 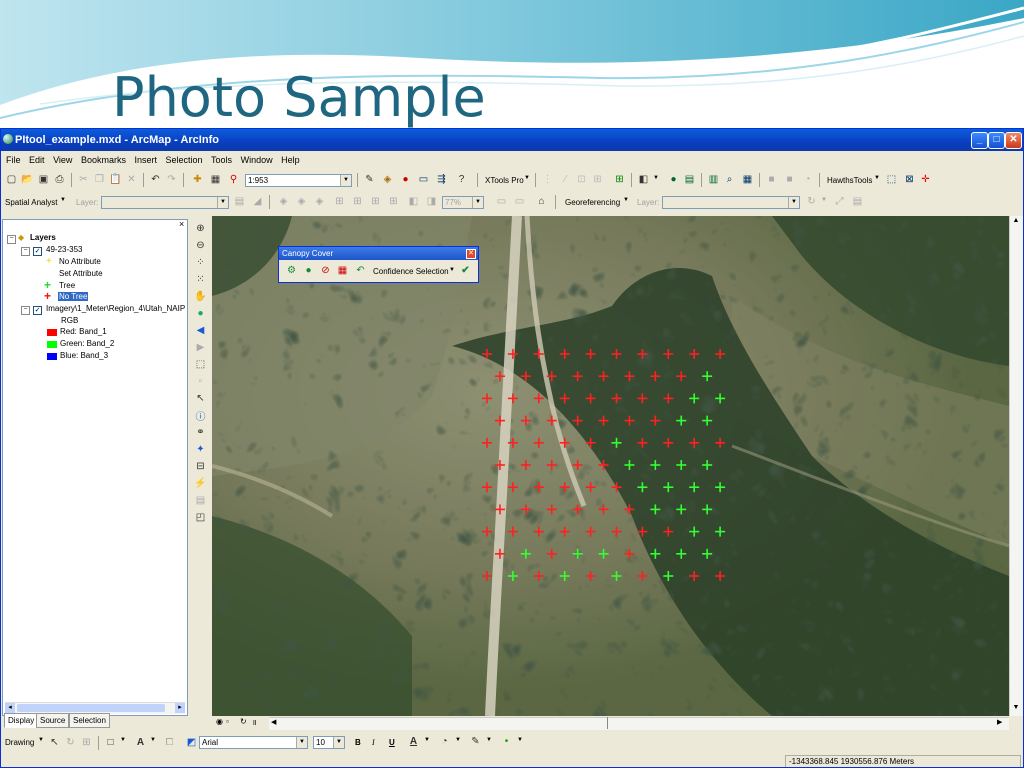 What do you see at coordinates (369, 179) in the screenshot?
I see `editor-icon: ✎` at bounding box center [369, 179].